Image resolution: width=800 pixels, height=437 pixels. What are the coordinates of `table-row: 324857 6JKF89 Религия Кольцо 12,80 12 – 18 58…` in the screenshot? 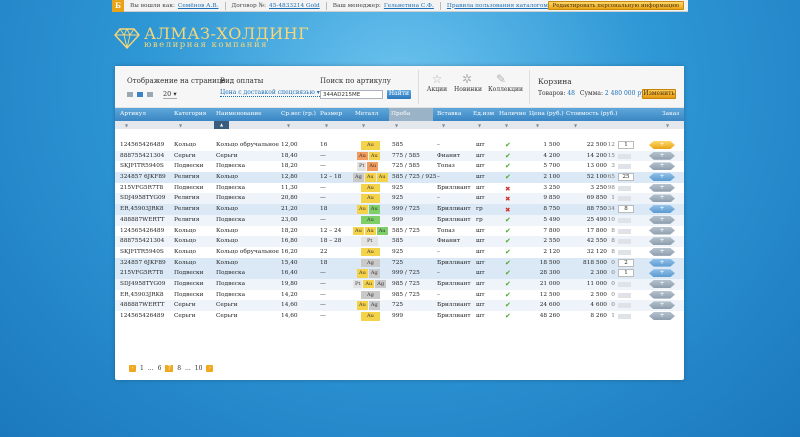 It's located at (399, 177).